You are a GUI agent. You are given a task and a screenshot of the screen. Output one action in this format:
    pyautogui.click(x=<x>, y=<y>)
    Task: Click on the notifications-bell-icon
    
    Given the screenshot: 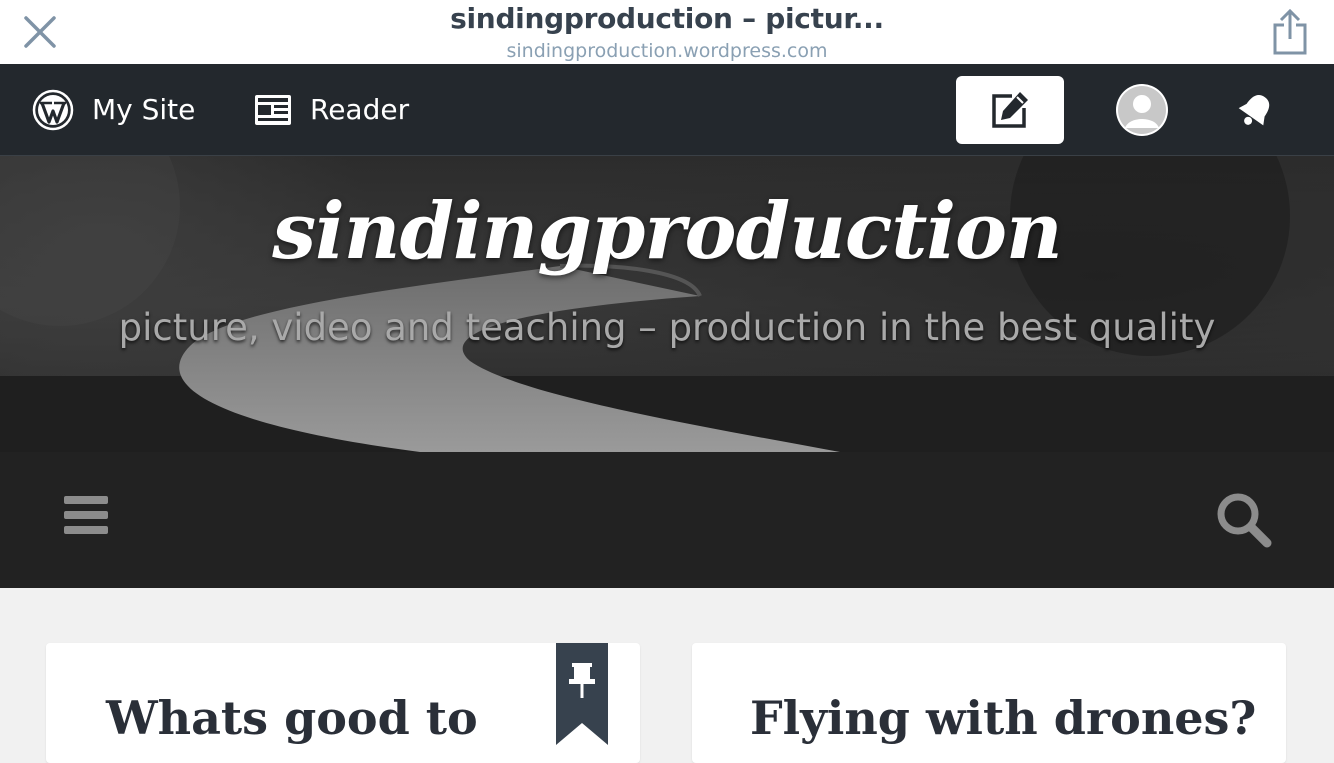 What is the action you would take?
    pyautogui.click(x=1254, y=110)
    